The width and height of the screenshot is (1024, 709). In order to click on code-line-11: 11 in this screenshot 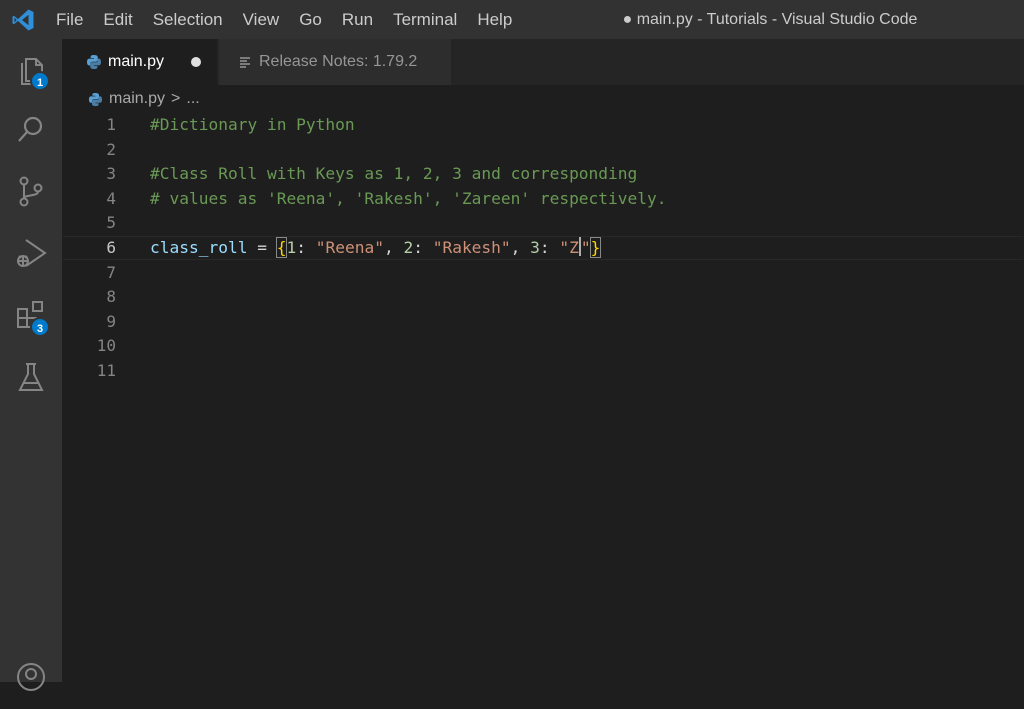, I will do `click(543, 371)`.